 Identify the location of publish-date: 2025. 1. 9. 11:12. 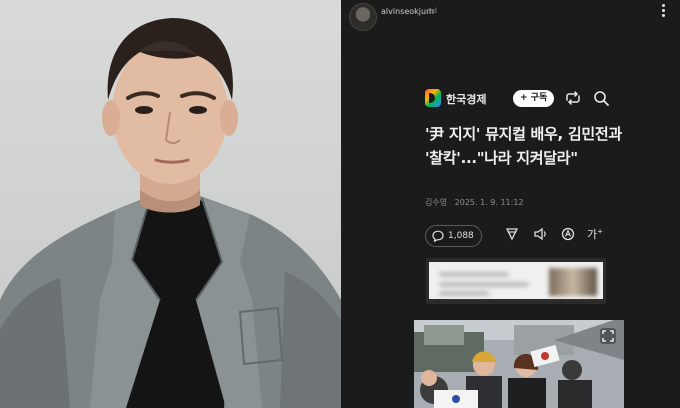
(489, 202).